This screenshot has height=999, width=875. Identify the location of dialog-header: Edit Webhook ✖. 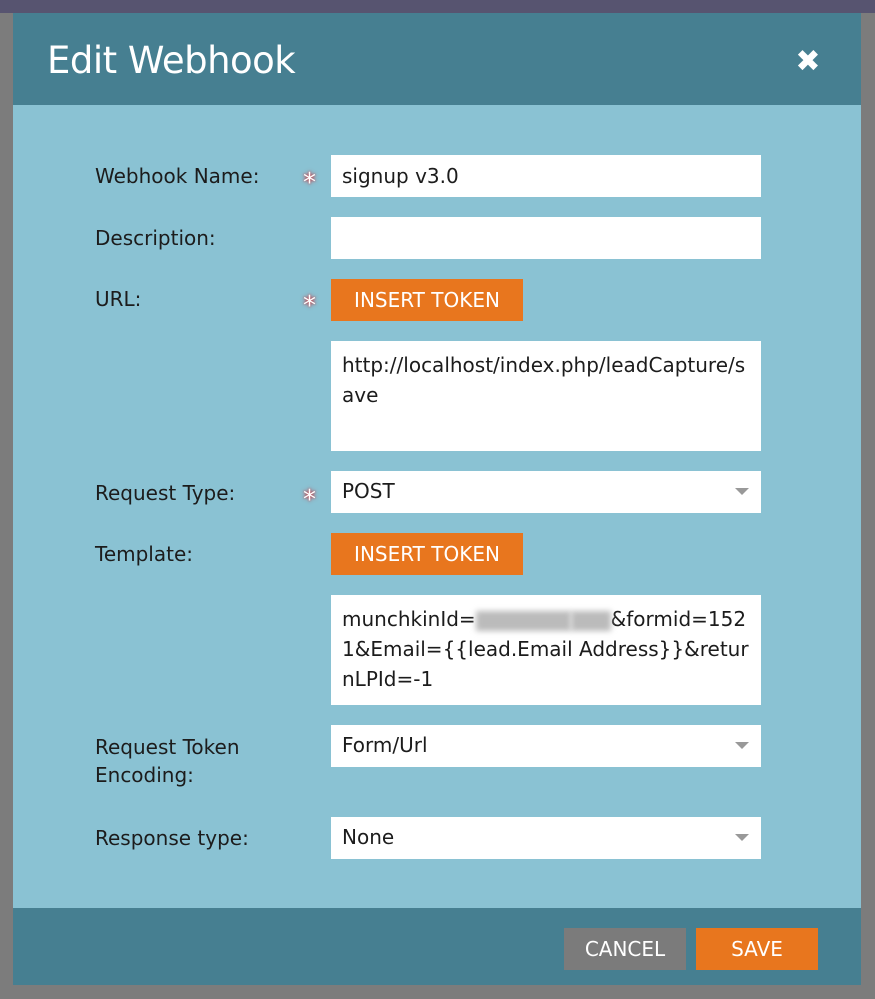
(437, 59).